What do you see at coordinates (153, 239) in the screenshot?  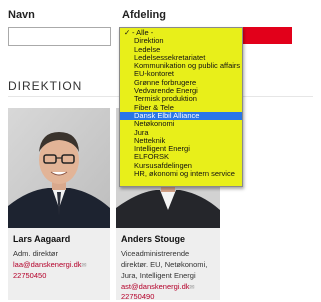 I see `person-name: Anders Stouge` at bounding box center [153, 239].